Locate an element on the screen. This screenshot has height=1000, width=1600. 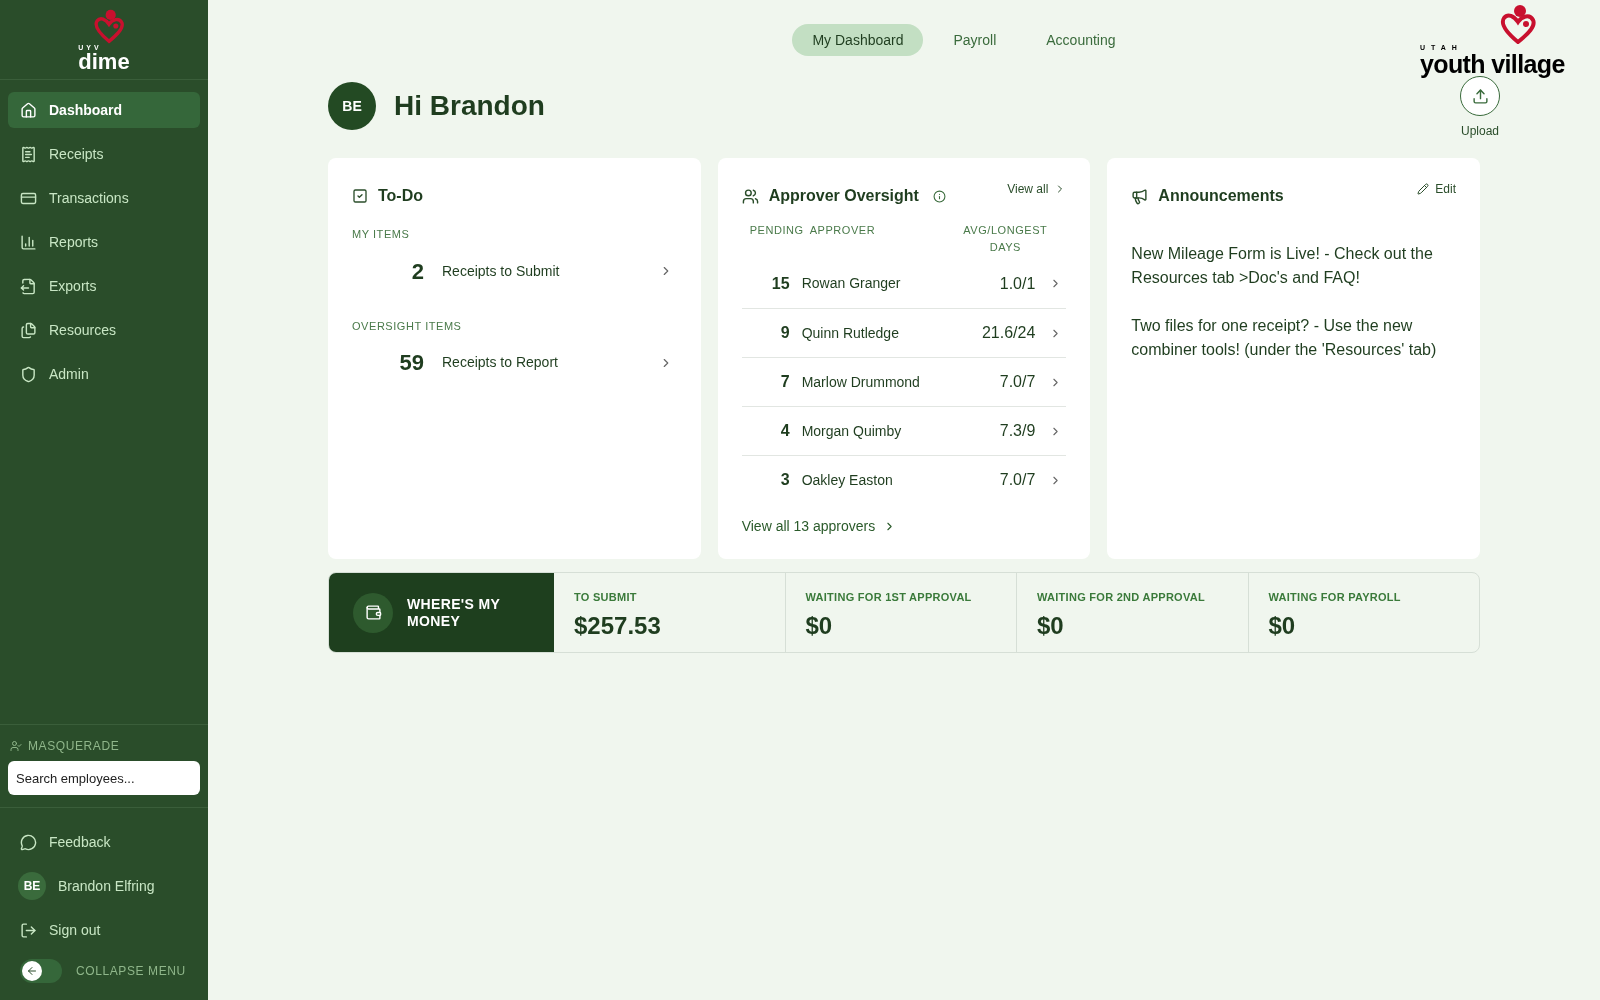
stat-label: WAITING FOR 2ND APPROVAL is located at coordinates (1121, 597).